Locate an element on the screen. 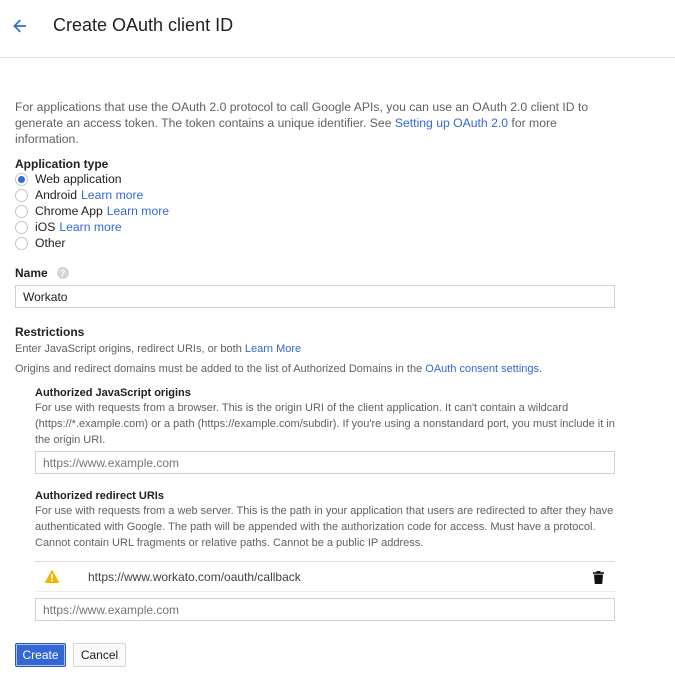 The width and height of the screenshot is (675, 683). redirect-uri-row: https://www.workato.com/oauth/callback is located at coordinates (325, 576).